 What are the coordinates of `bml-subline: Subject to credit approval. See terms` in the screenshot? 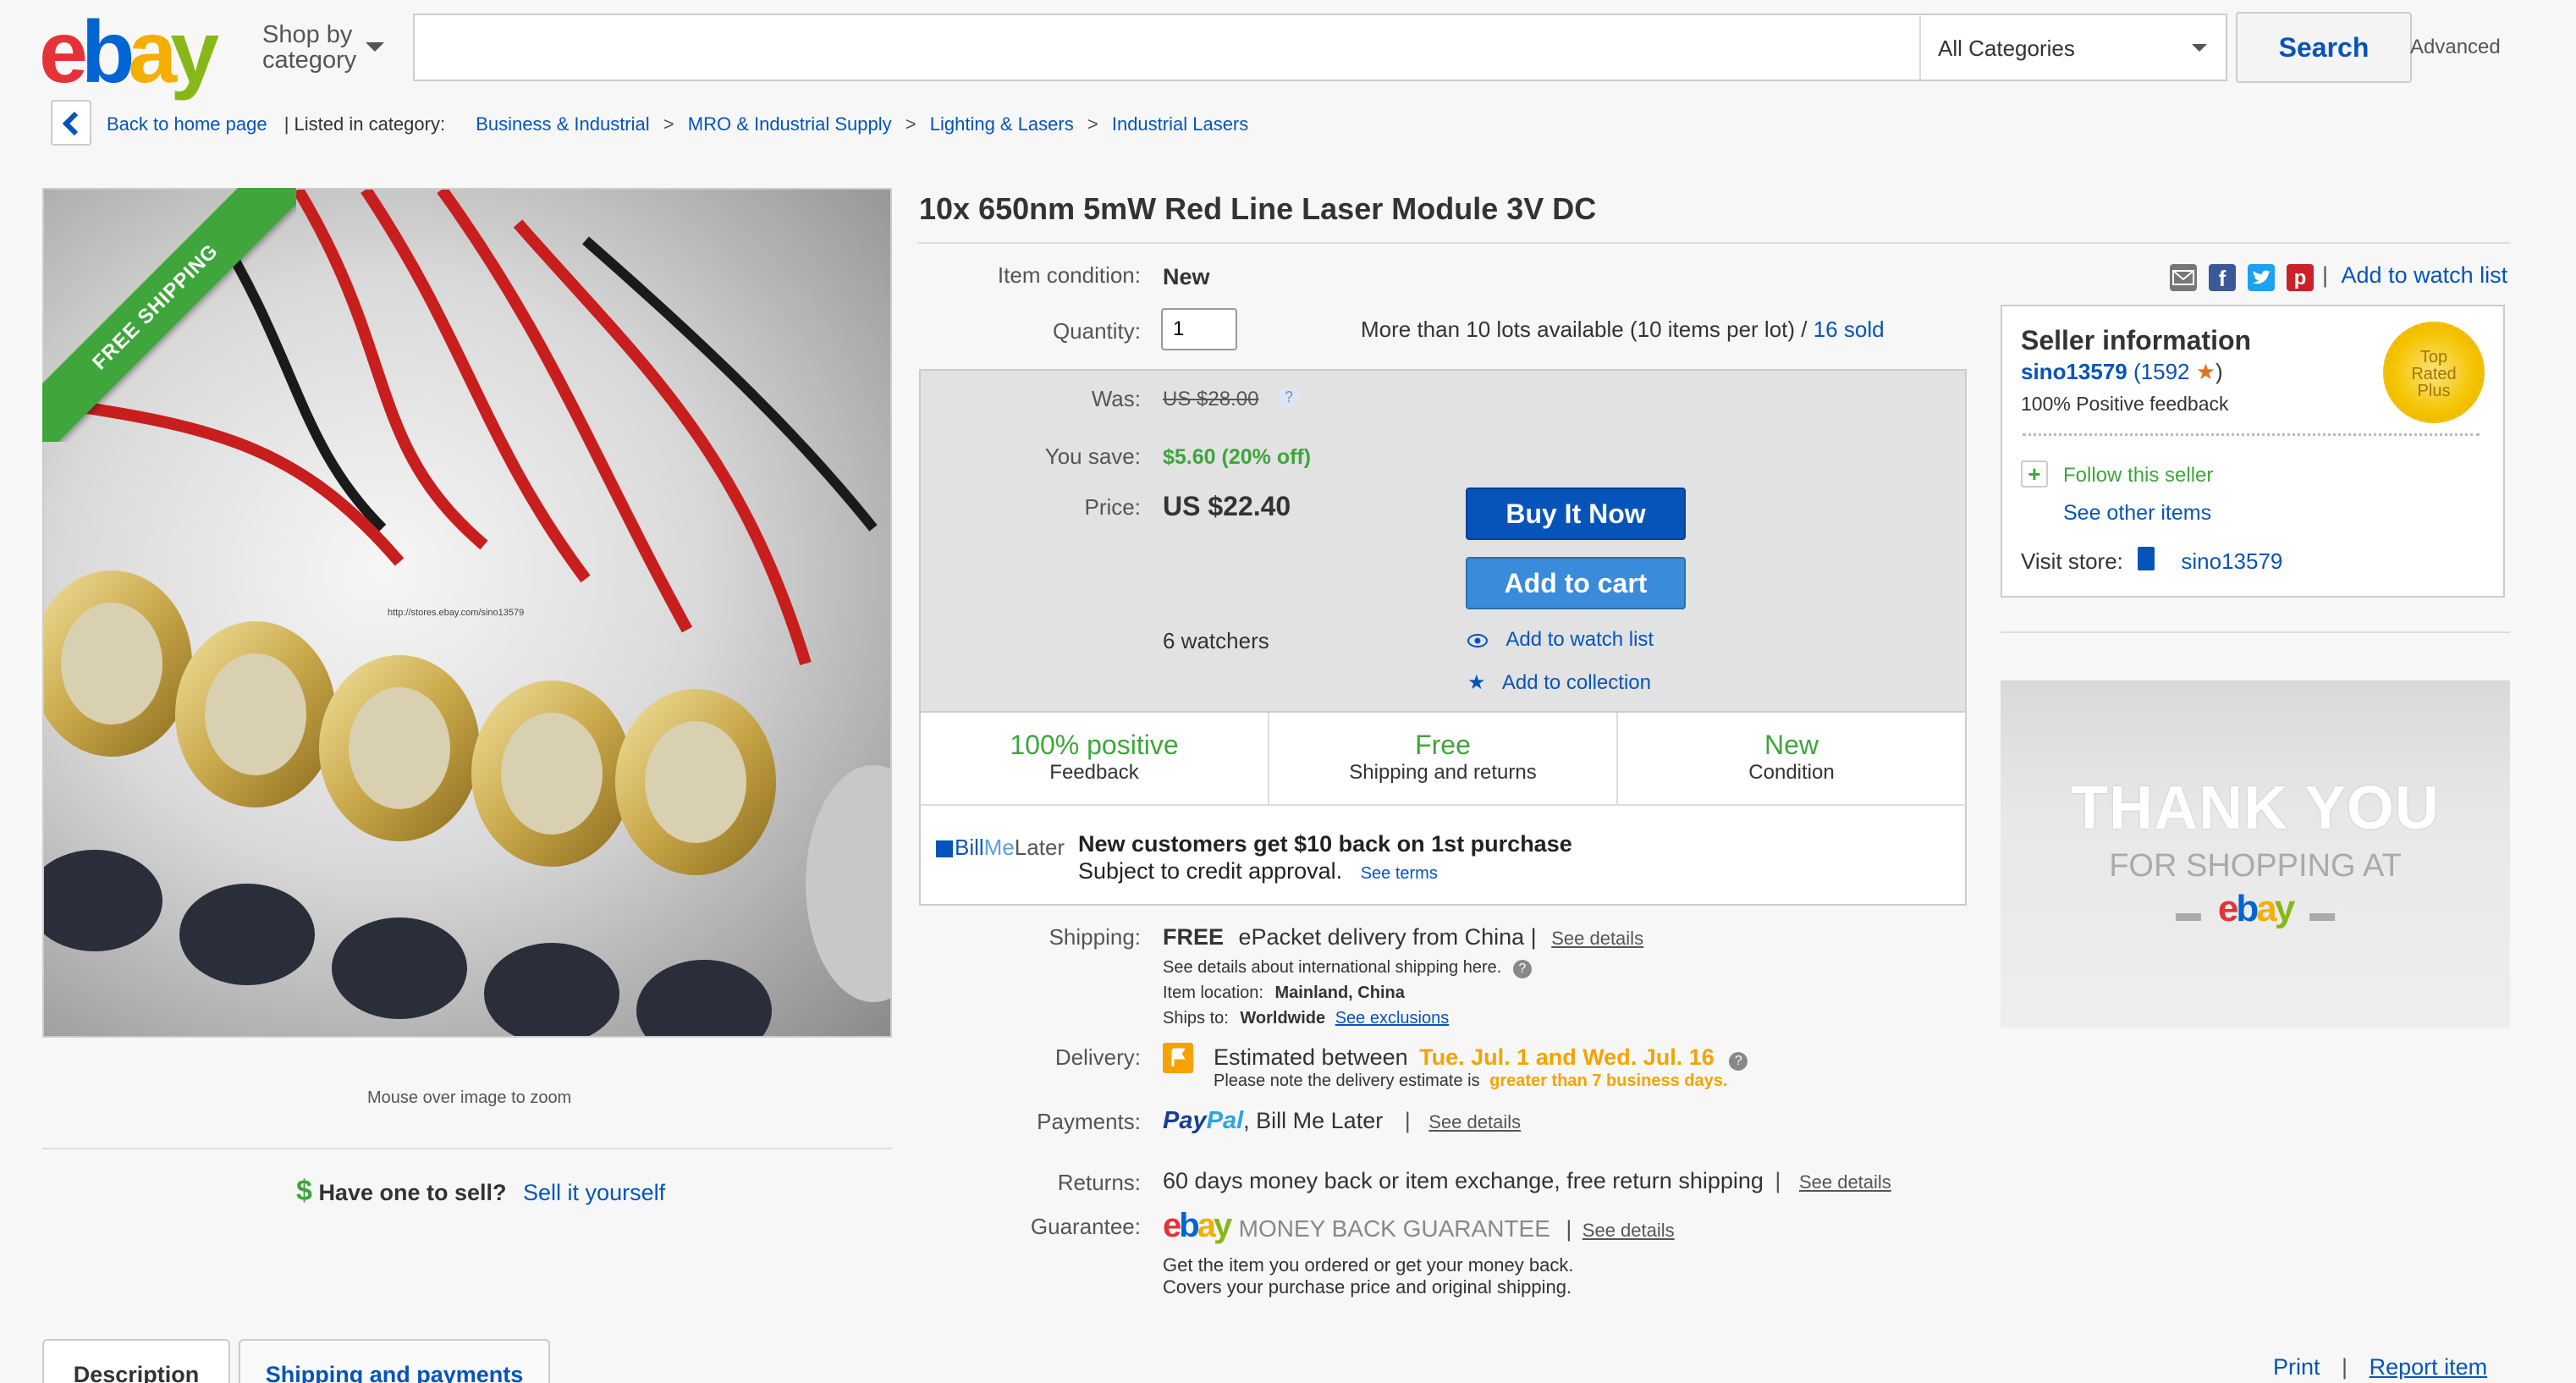 It's located at (1258, 871).